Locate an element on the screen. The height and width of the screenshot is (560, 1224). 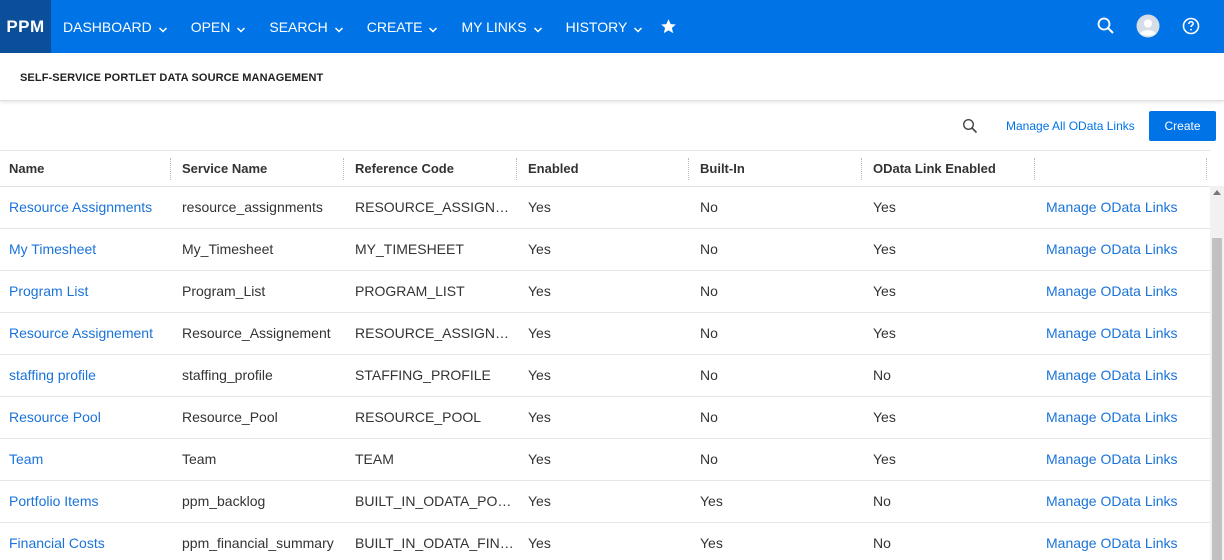
scrollbar-thumb is located at coordinates (1217, 399).